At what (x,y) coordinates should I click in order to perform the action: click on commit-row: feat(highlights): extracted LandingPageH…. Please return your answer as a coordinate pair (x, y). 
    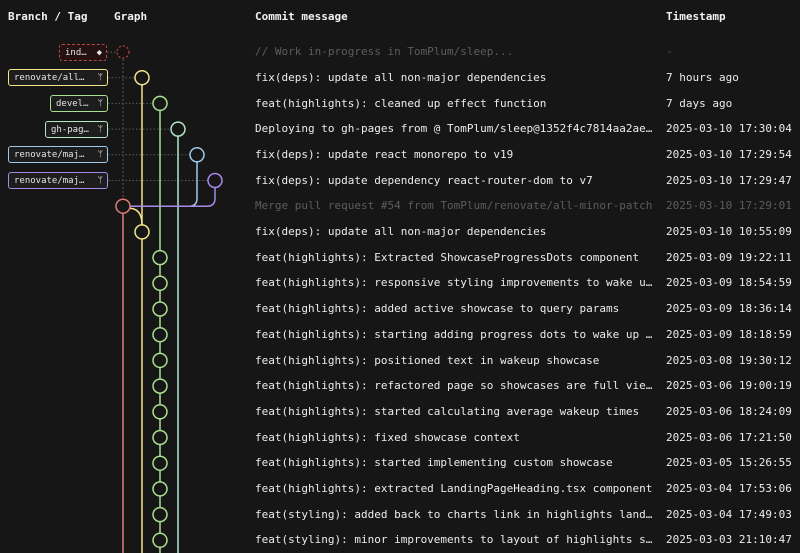
    Looking at the image, I should click on (400, 489).